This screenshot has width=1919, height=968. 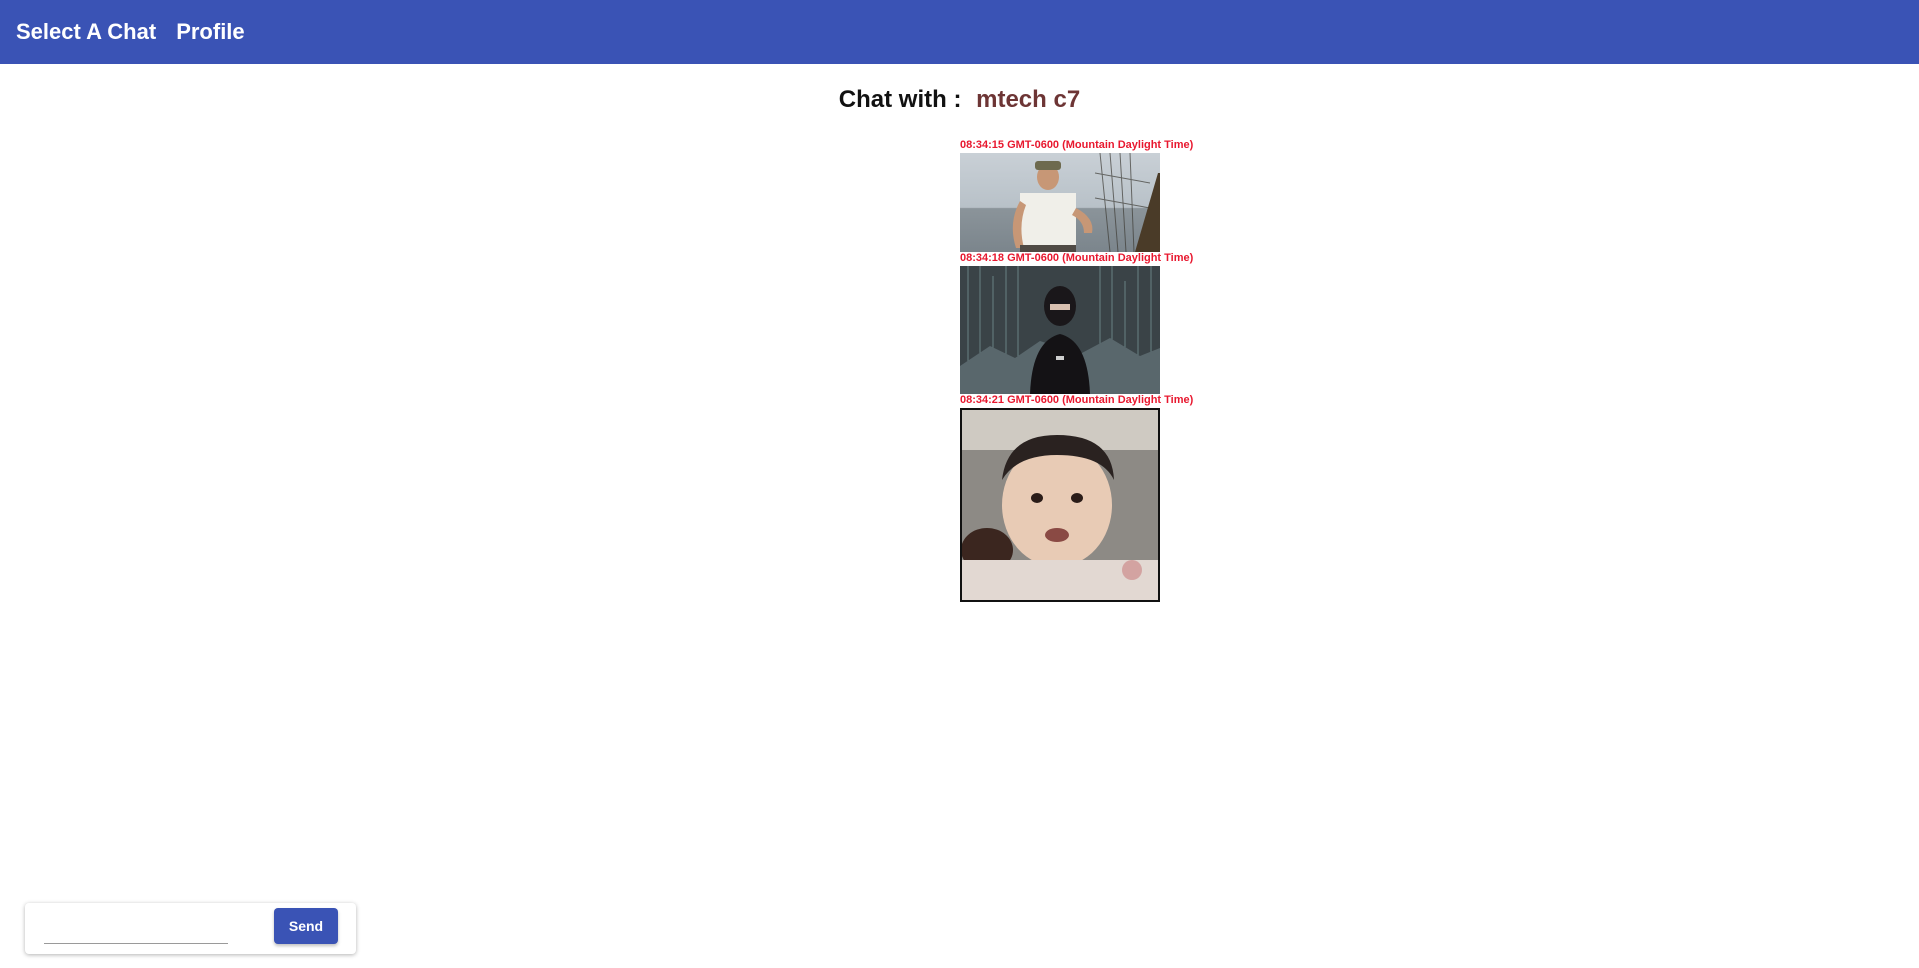 What do you see at coordinates (1028, 99) in the screenshot?
I see `chat-partner-name: mtech c7` at bounding box center [1028, 99].